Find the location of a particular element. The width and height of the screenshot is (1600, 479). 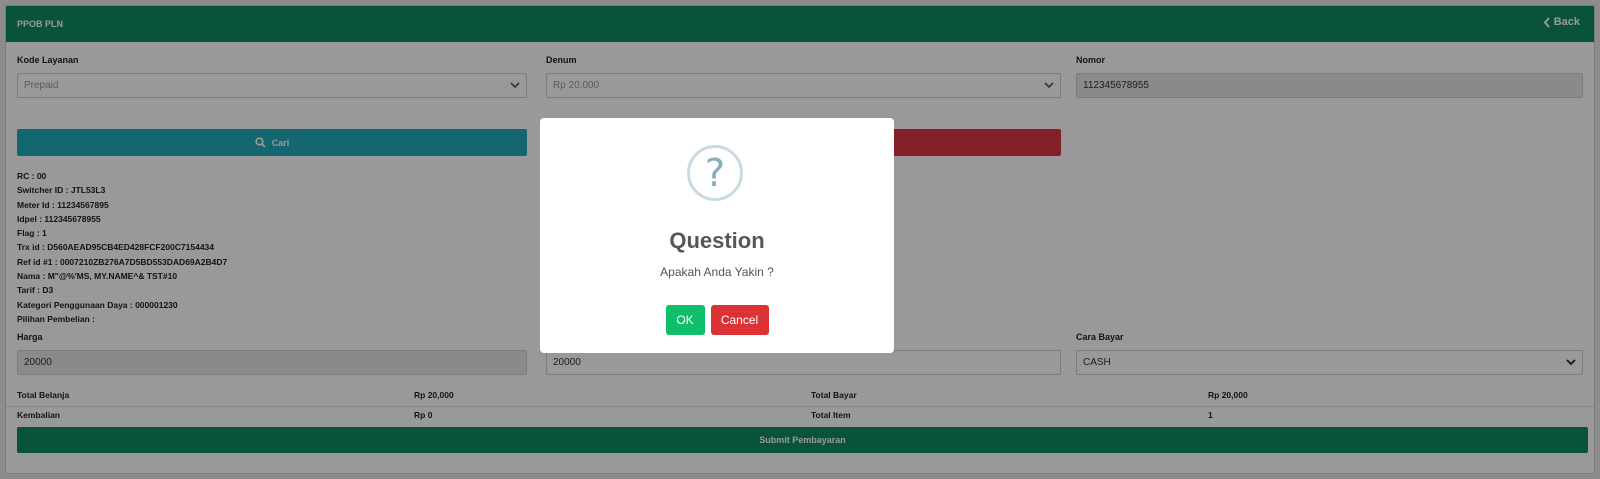

dialog-message: Apakah Anda Yakin ? is located at coordinates (717, 272).